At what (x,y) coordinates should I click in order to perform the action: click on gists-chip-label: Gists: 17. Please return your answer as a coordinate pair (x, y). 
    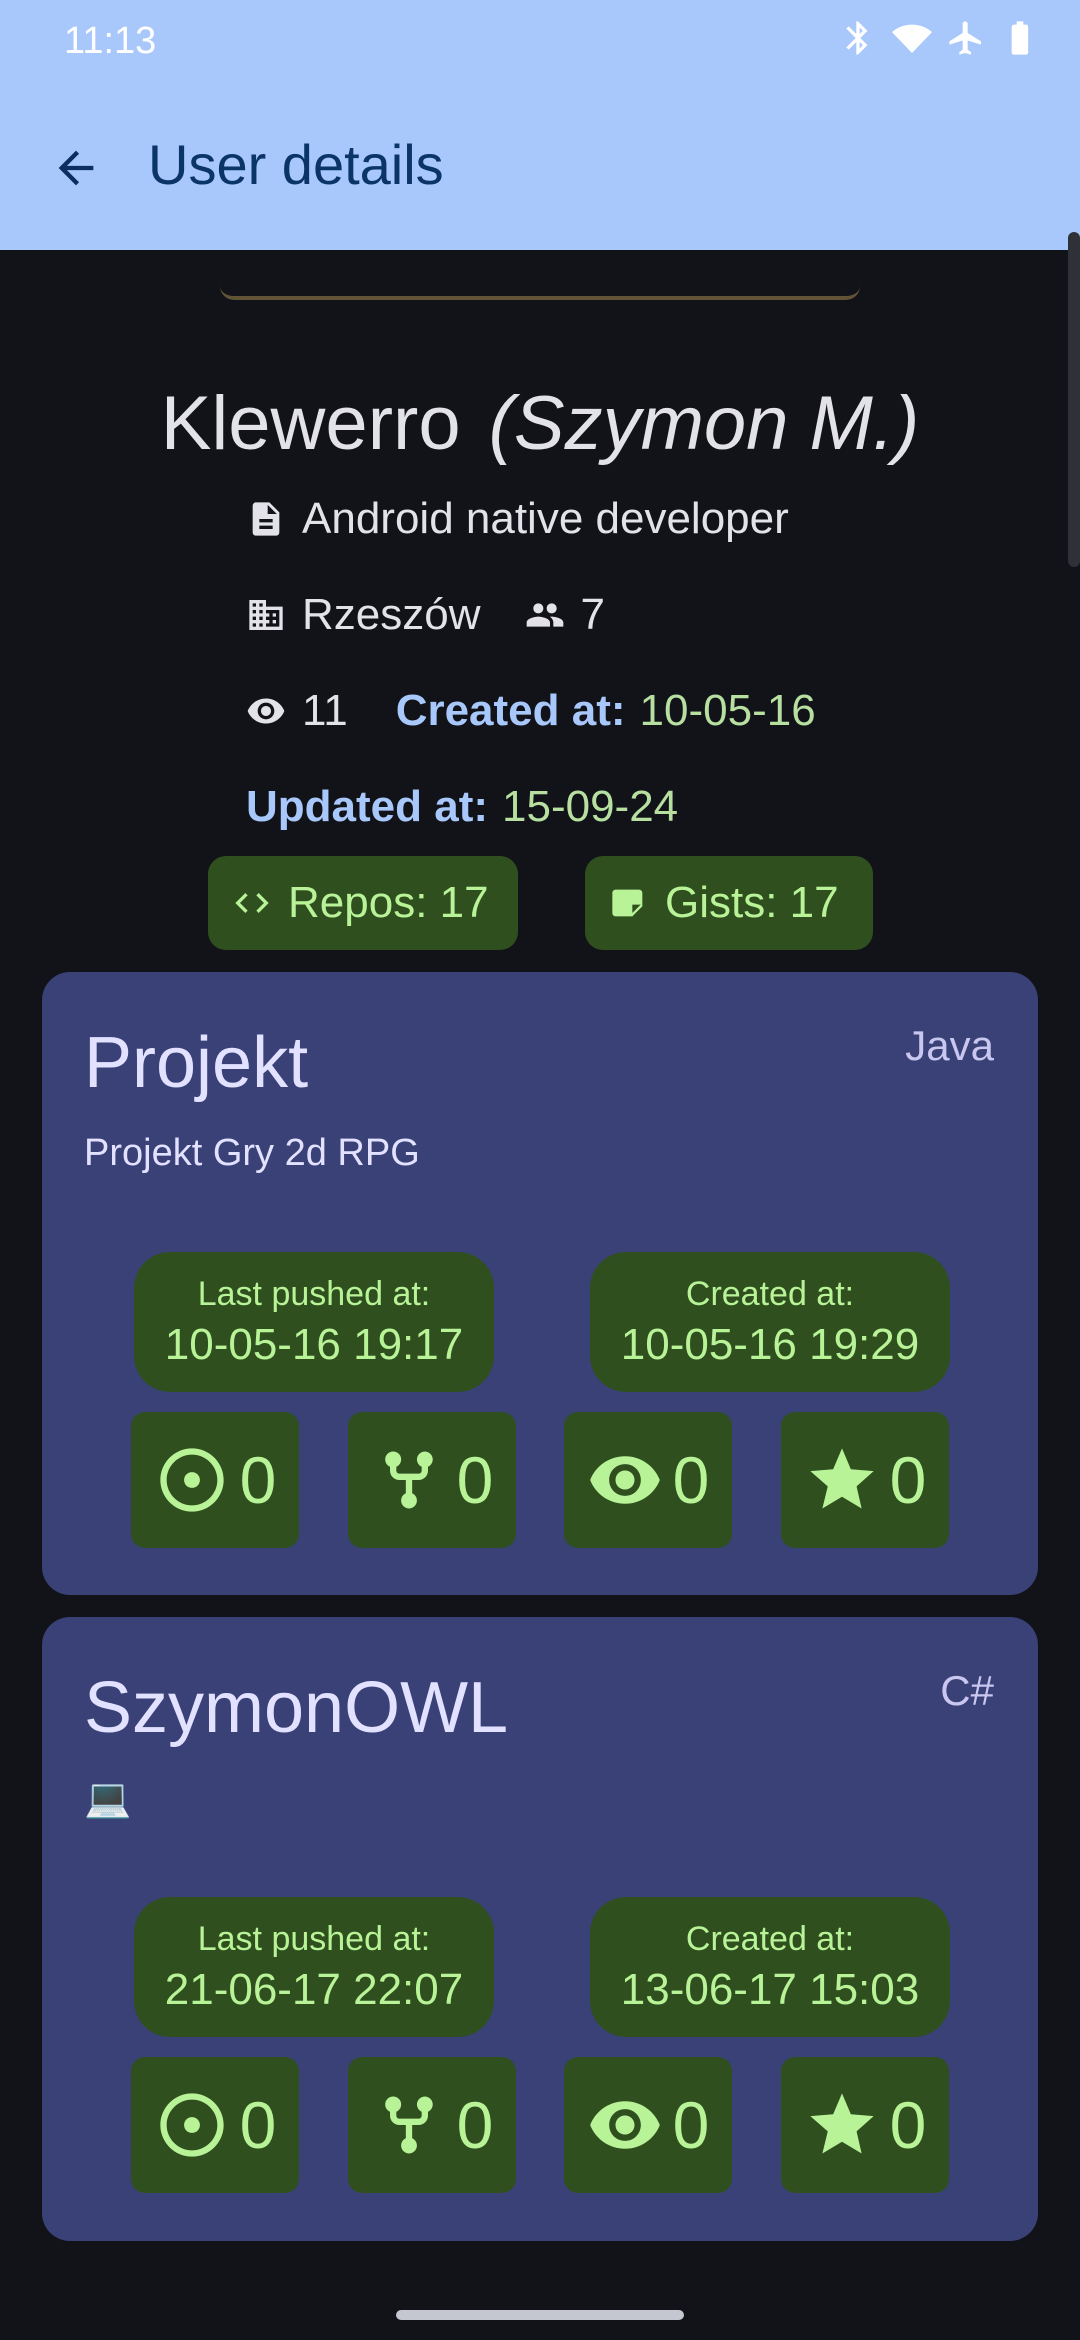
    Looking at the image, I should click on (752, 902).